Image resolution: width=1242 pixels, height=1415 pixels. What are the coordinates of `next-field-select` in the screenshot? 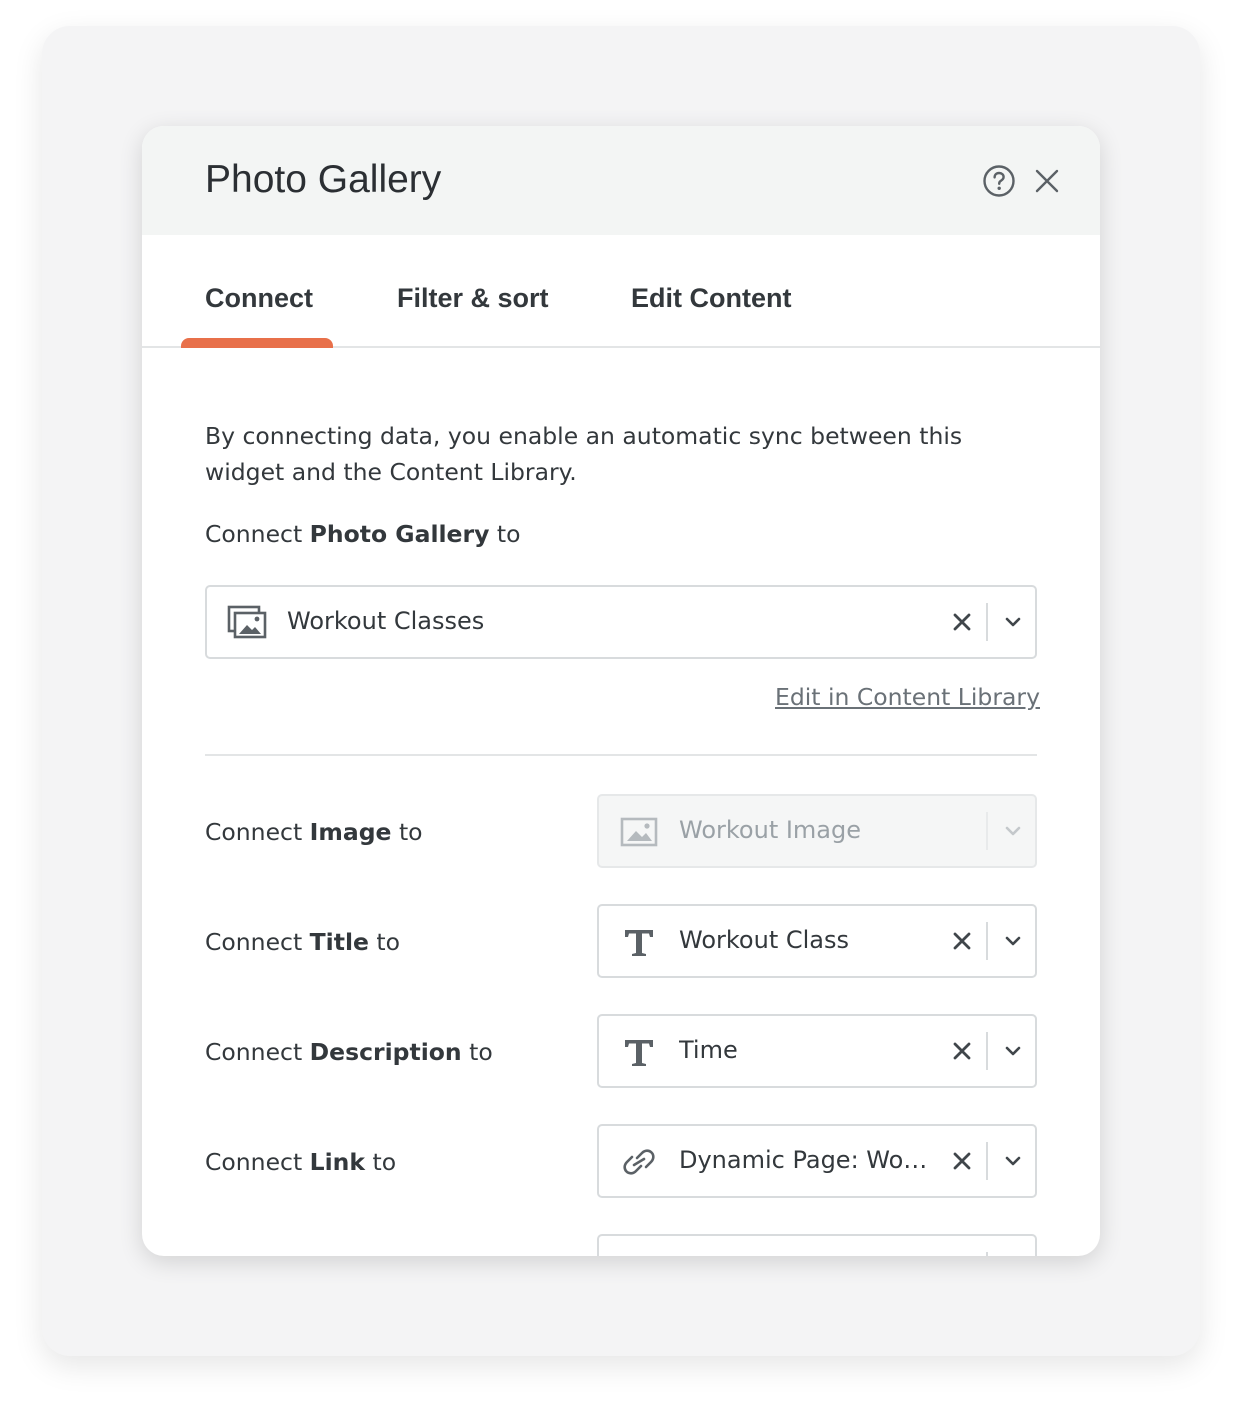 It's located at (817, 1245).